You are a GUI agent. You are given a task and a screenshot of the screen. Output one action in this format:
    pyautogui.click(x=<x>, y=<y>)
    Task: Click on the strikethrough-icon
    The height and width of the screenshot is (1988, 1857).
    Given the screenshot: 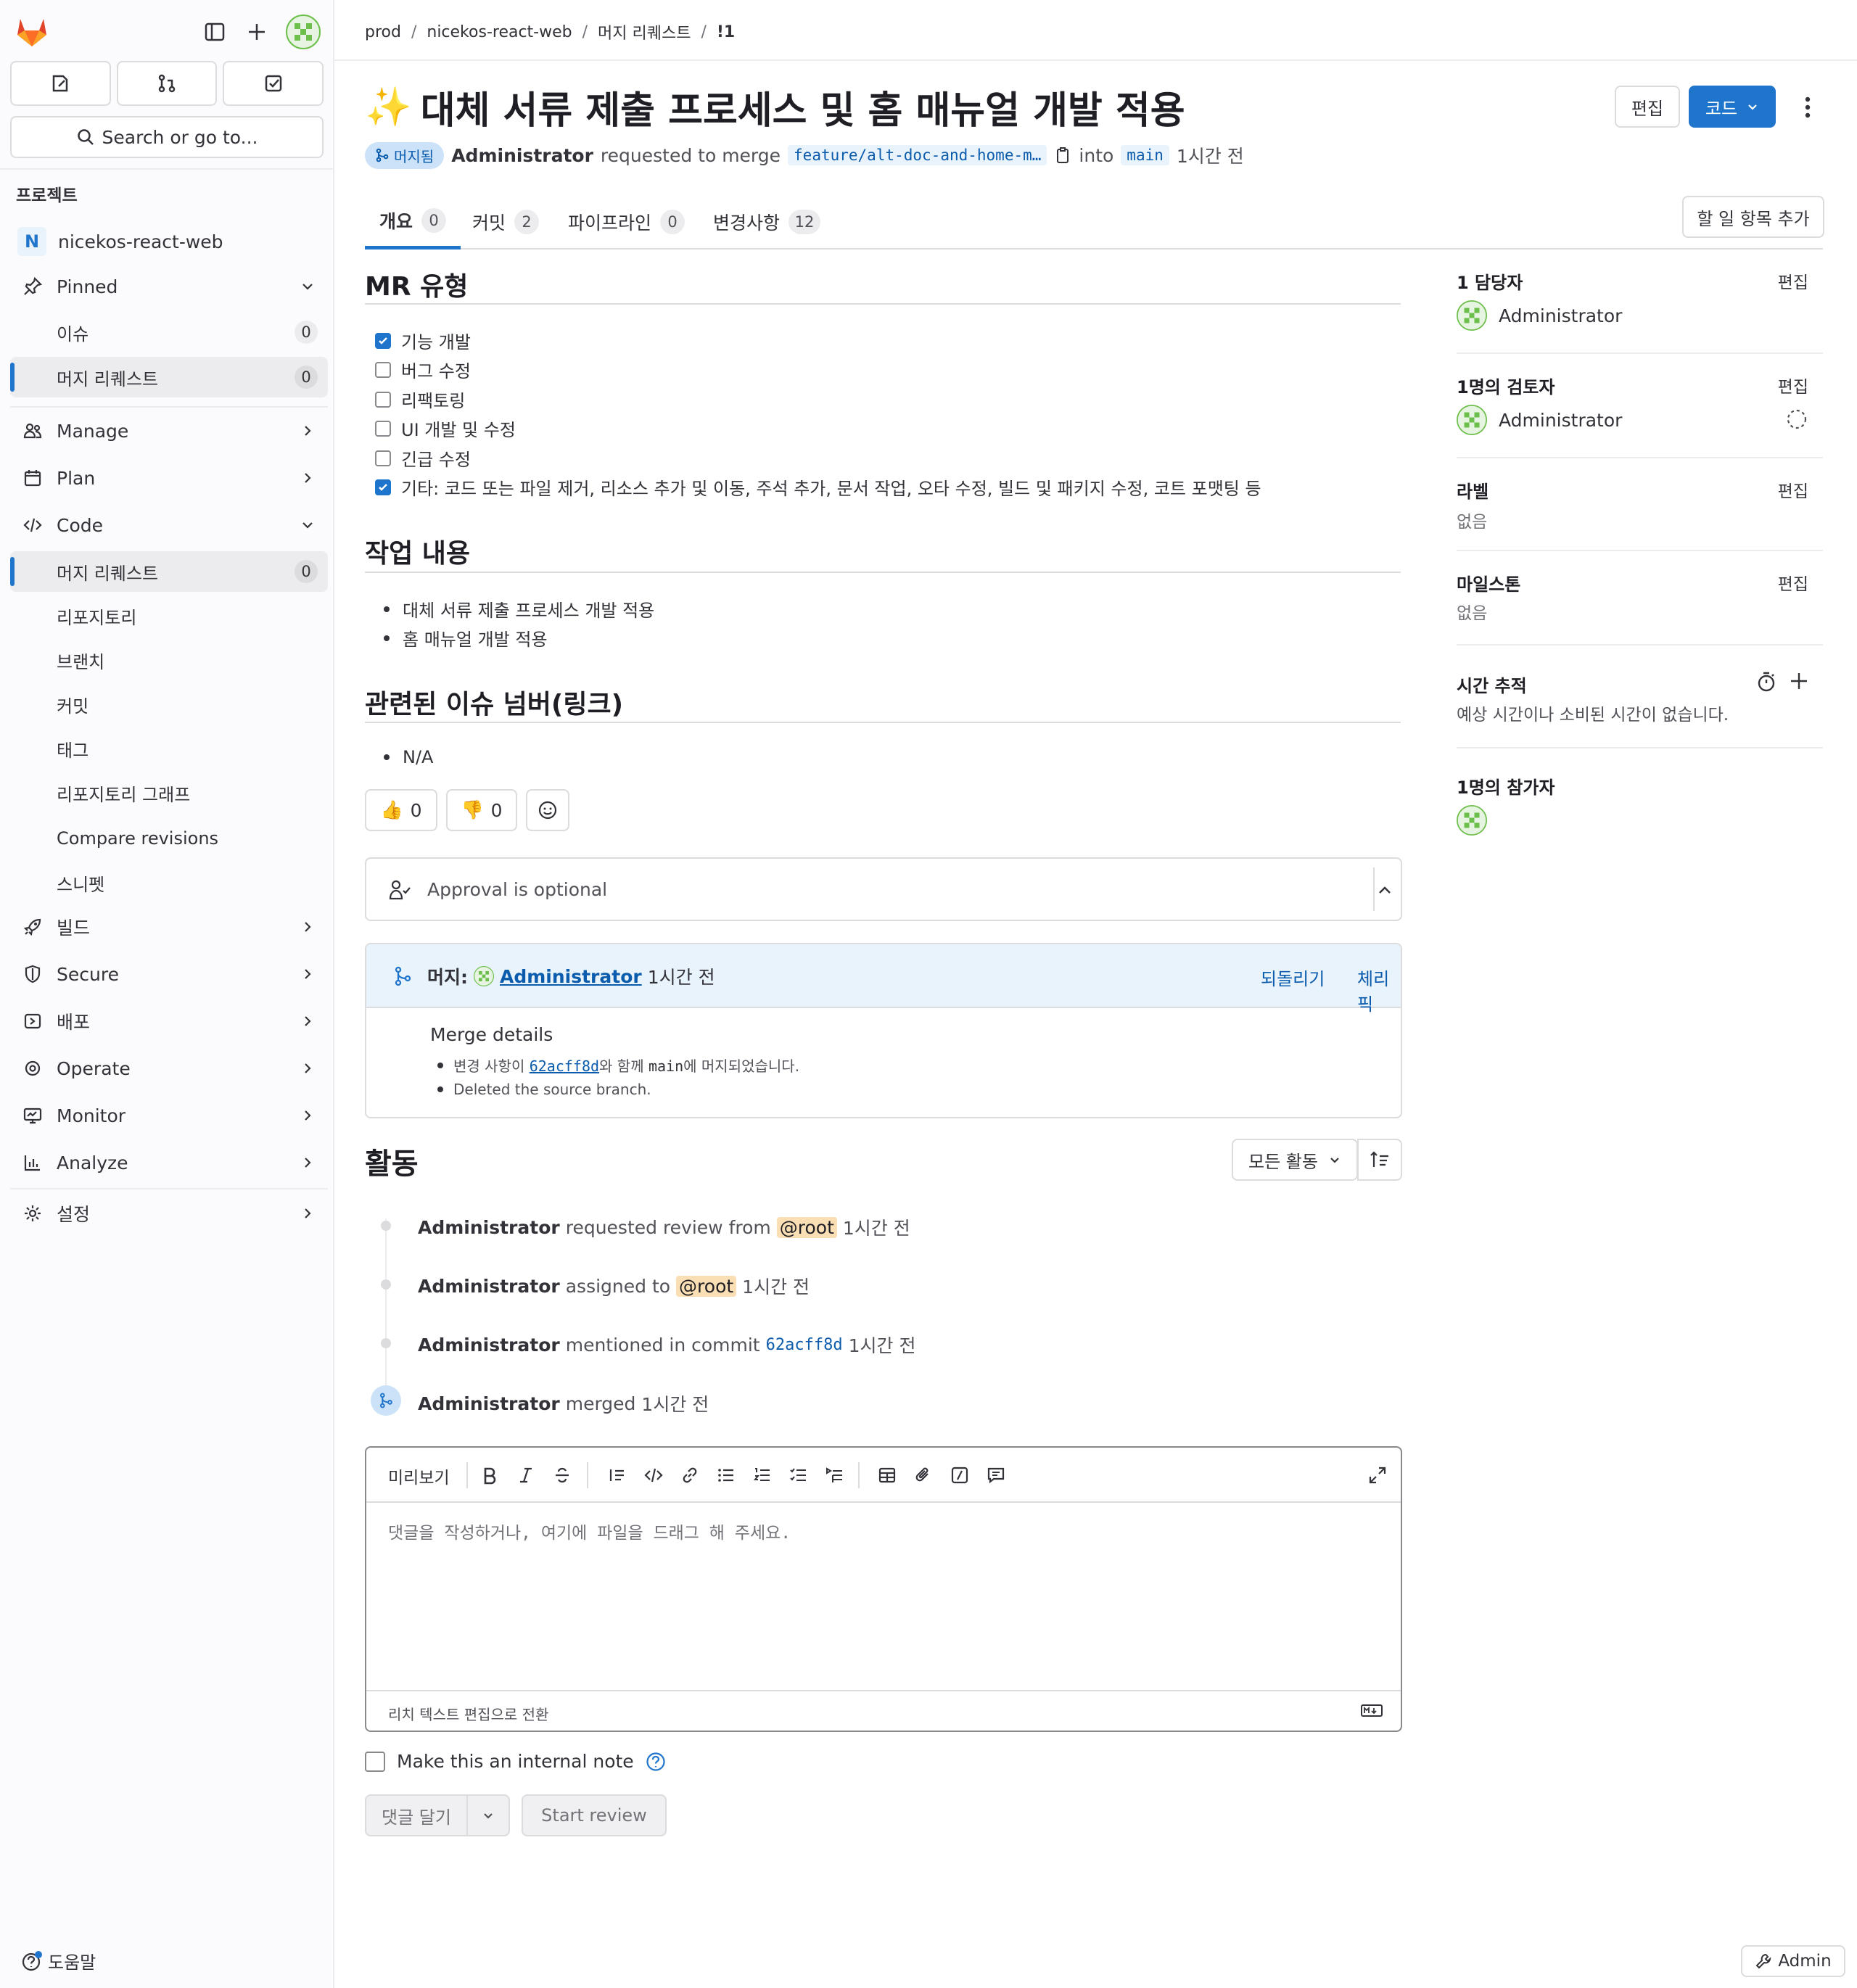 What is the action you would take?
    pyautogui.click(x=562, y=1475)
    